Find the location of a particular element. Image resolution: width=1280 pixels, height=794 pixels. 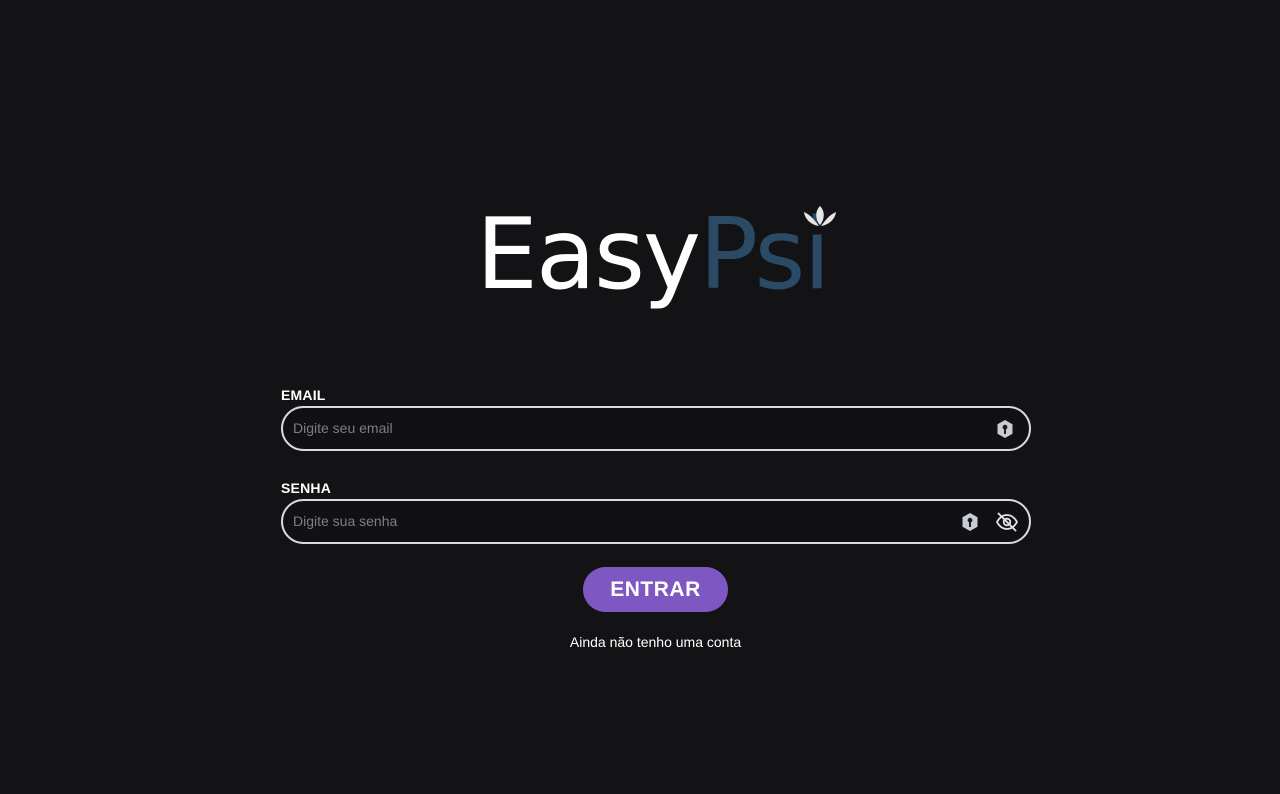

logo-wordmark: EasyPsi is located at coordinates (653, 255).